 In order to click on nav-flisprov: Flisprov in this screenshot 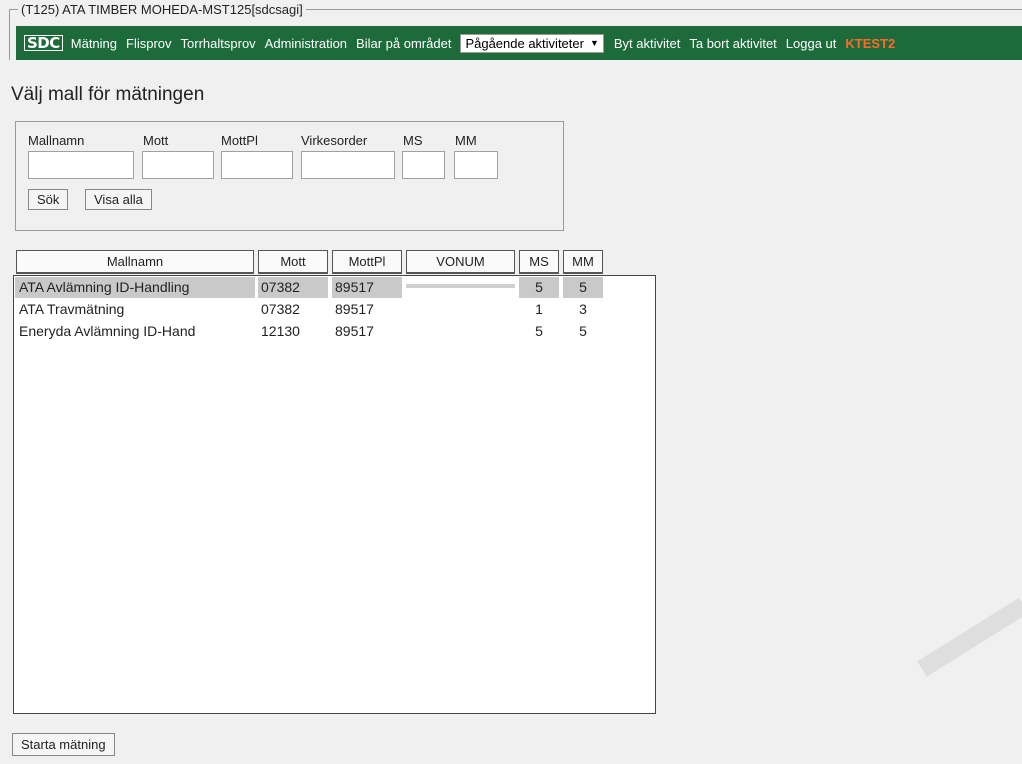, I will do `click(149, 43)`.